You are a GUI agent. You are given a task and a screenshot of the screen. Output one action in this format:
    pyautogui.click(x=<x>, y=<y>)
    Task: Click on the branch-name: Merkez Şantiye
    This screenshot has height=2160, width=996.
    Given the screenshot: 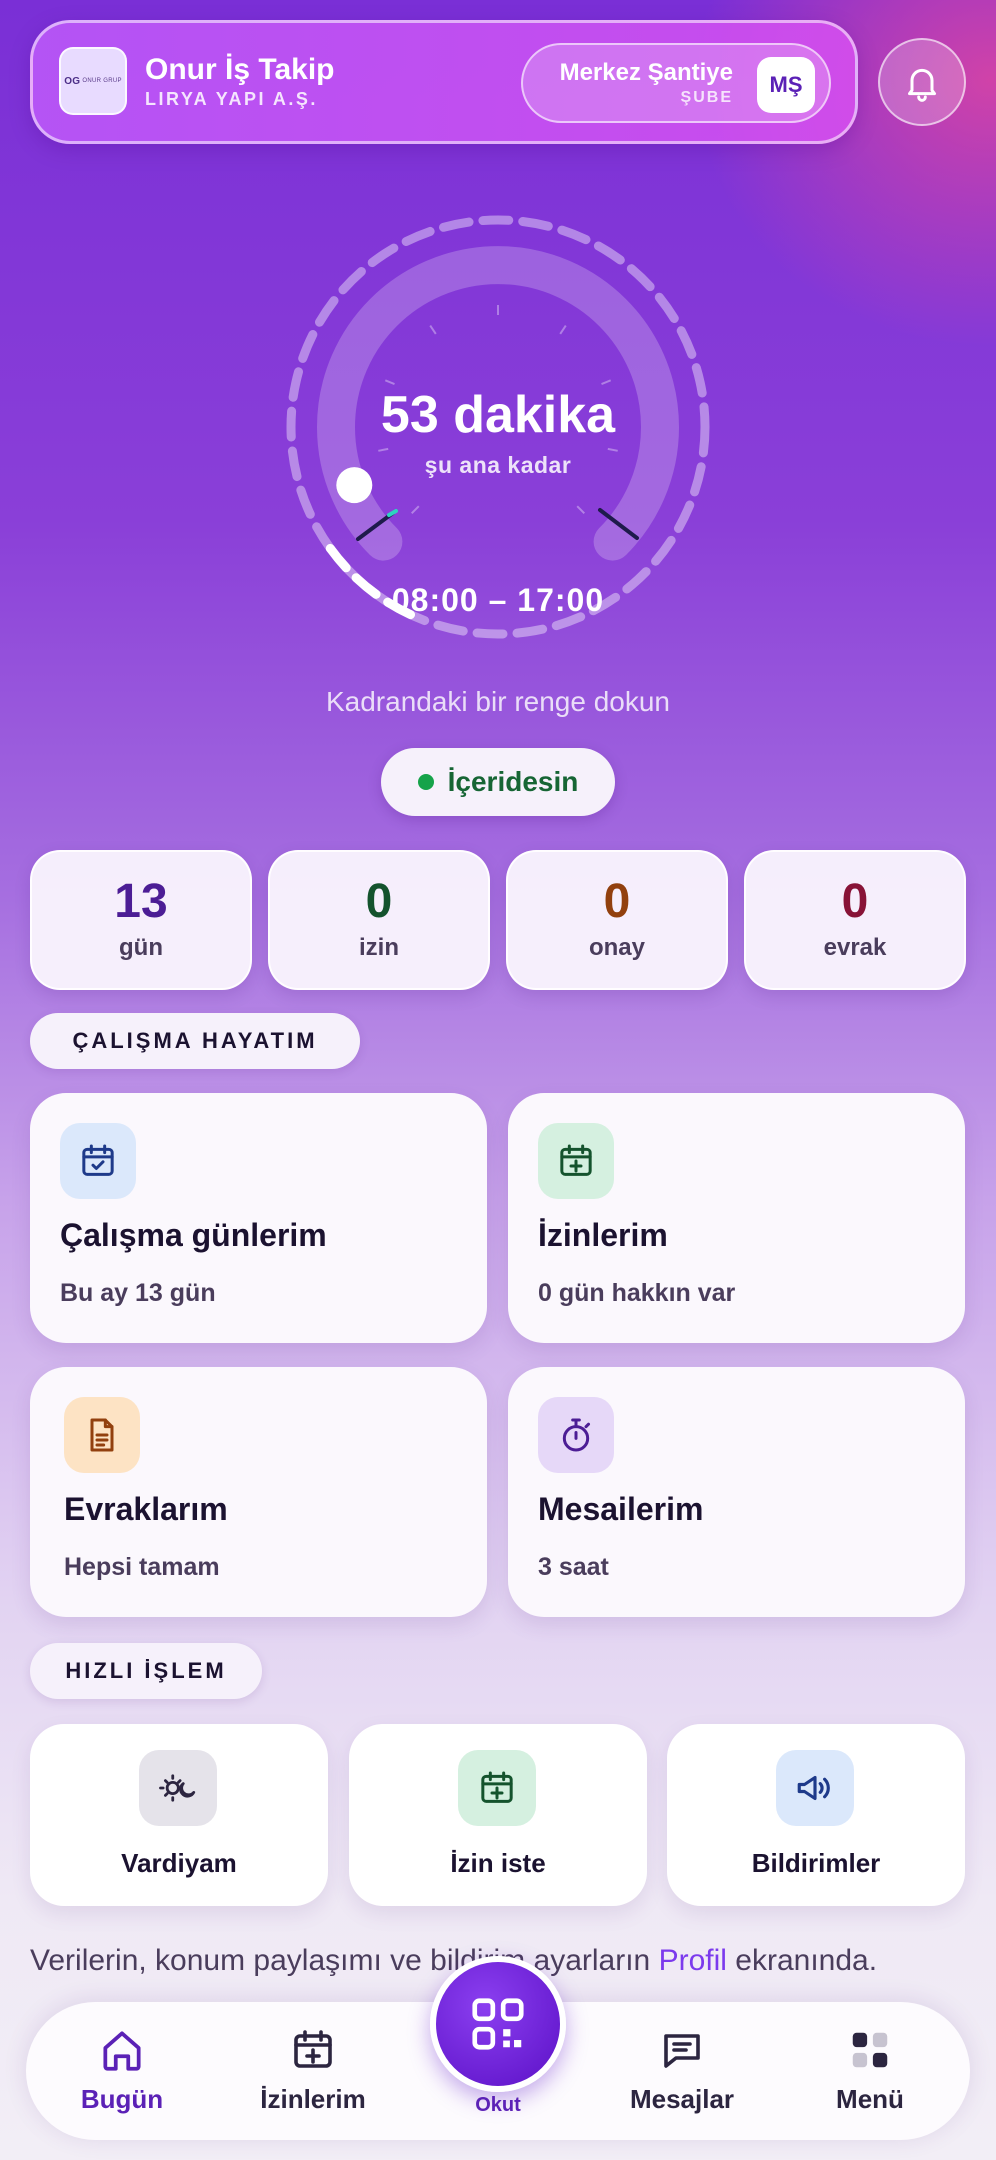 What is the action you would take?
    pyautogui.click(x=646, y=72)
    